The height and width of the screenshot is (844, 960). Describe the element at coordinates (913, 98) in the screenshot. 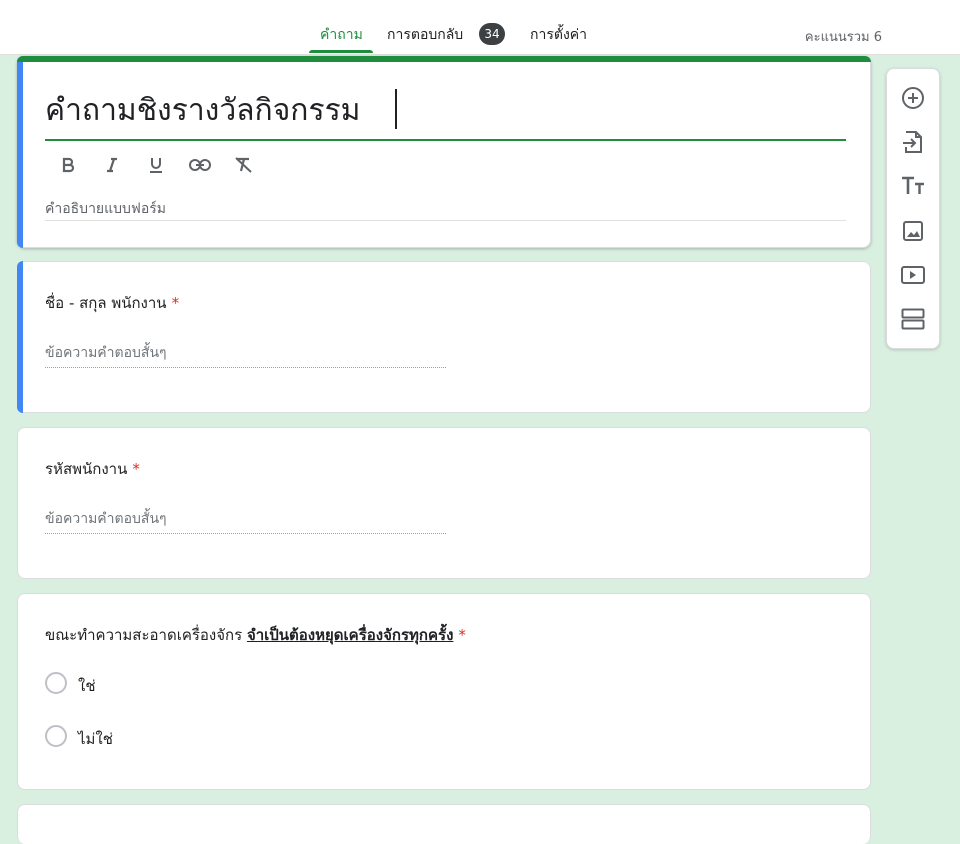

I see `add-question-icon` at that location.